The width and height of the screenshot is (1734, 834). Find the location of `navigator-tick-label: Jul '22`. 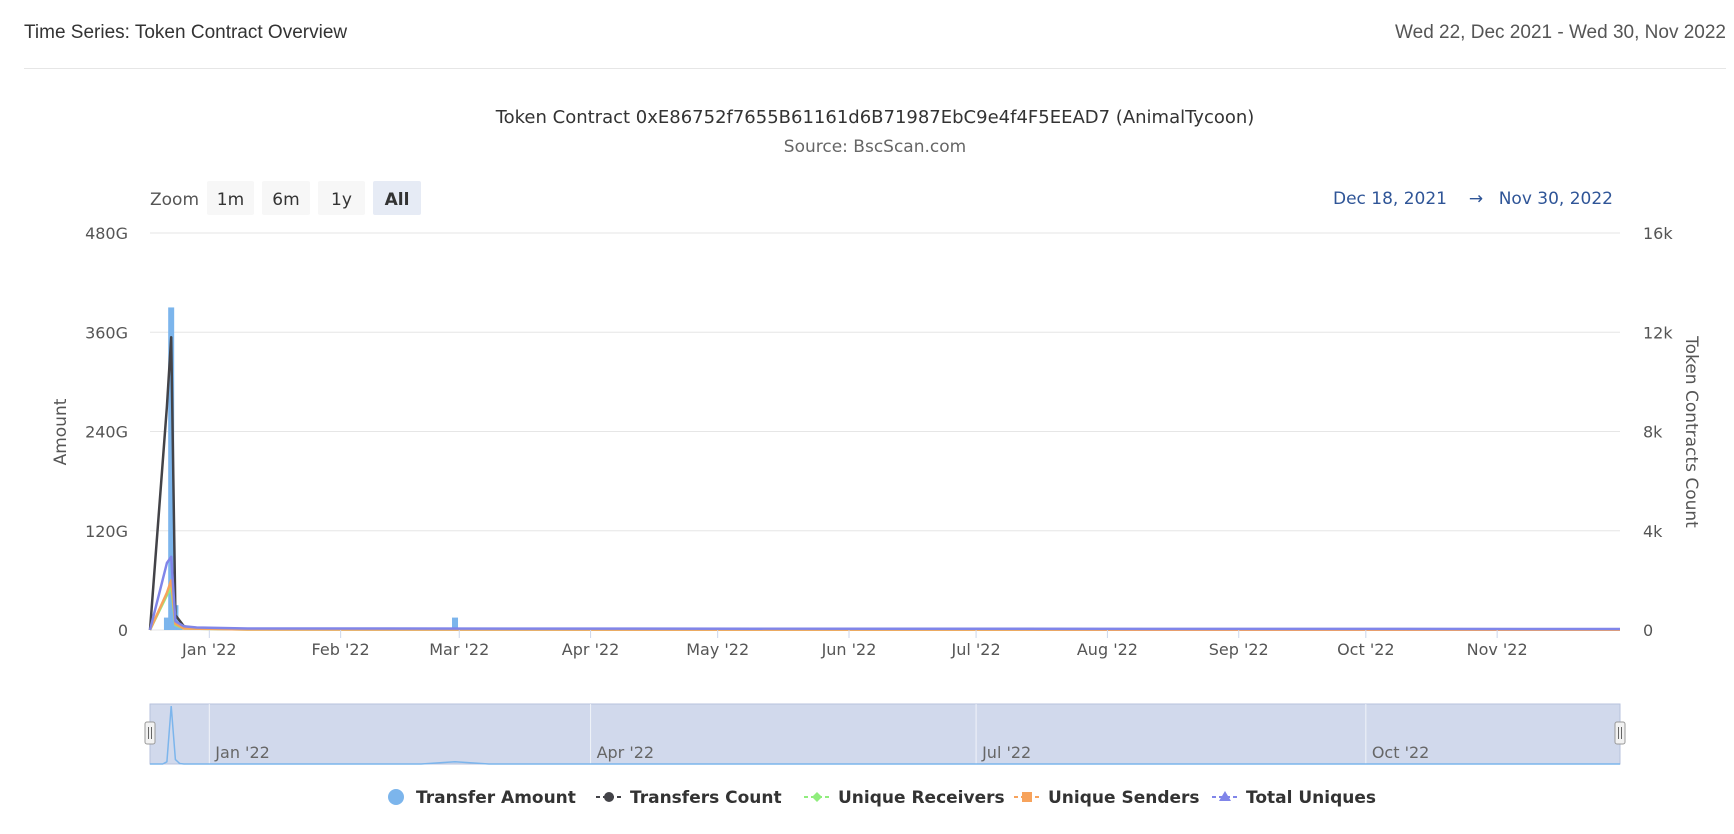

navigator-tick-label: Jul '22 is located at coordinates (1006, 752).